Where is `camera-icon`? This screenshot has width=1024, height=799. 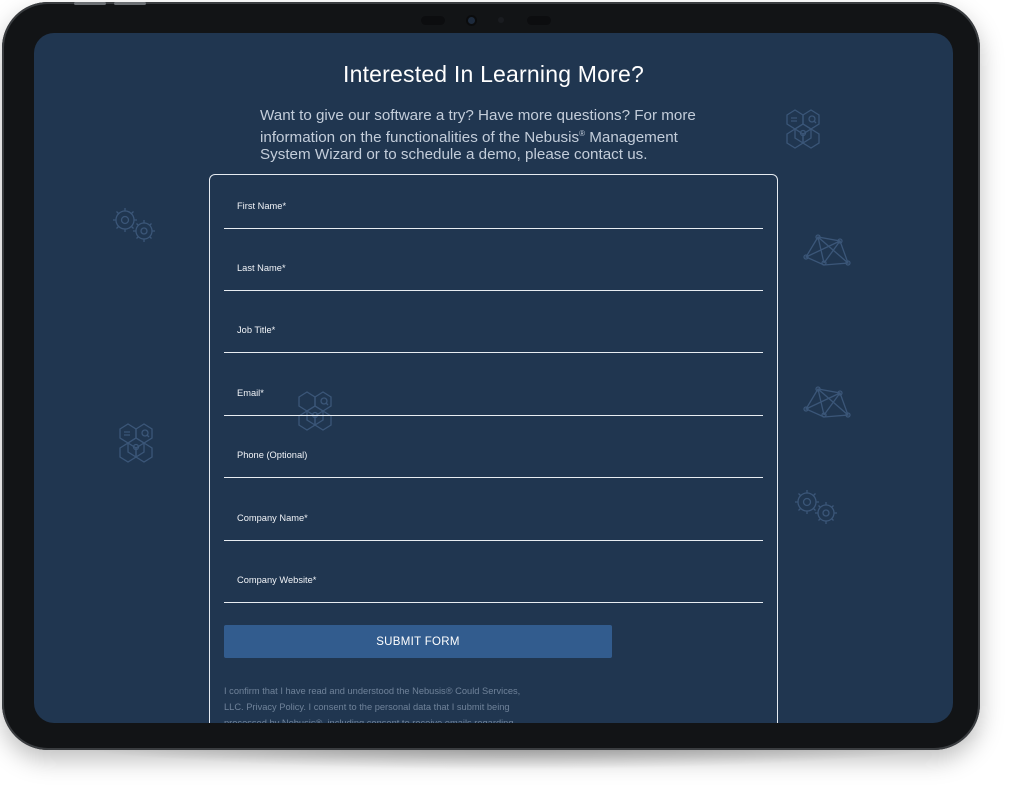
camera-icon is located at coordinates (471, 20).